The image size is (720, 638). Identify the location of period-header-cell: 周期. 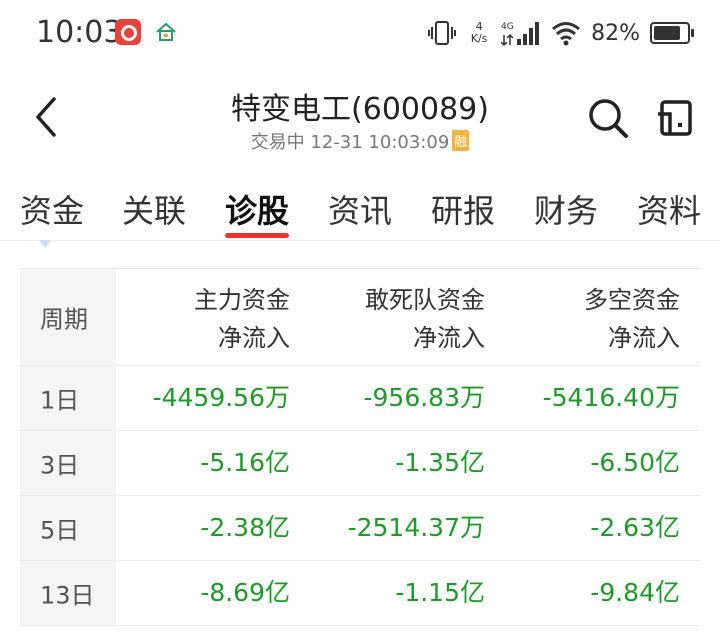
(68, 317).